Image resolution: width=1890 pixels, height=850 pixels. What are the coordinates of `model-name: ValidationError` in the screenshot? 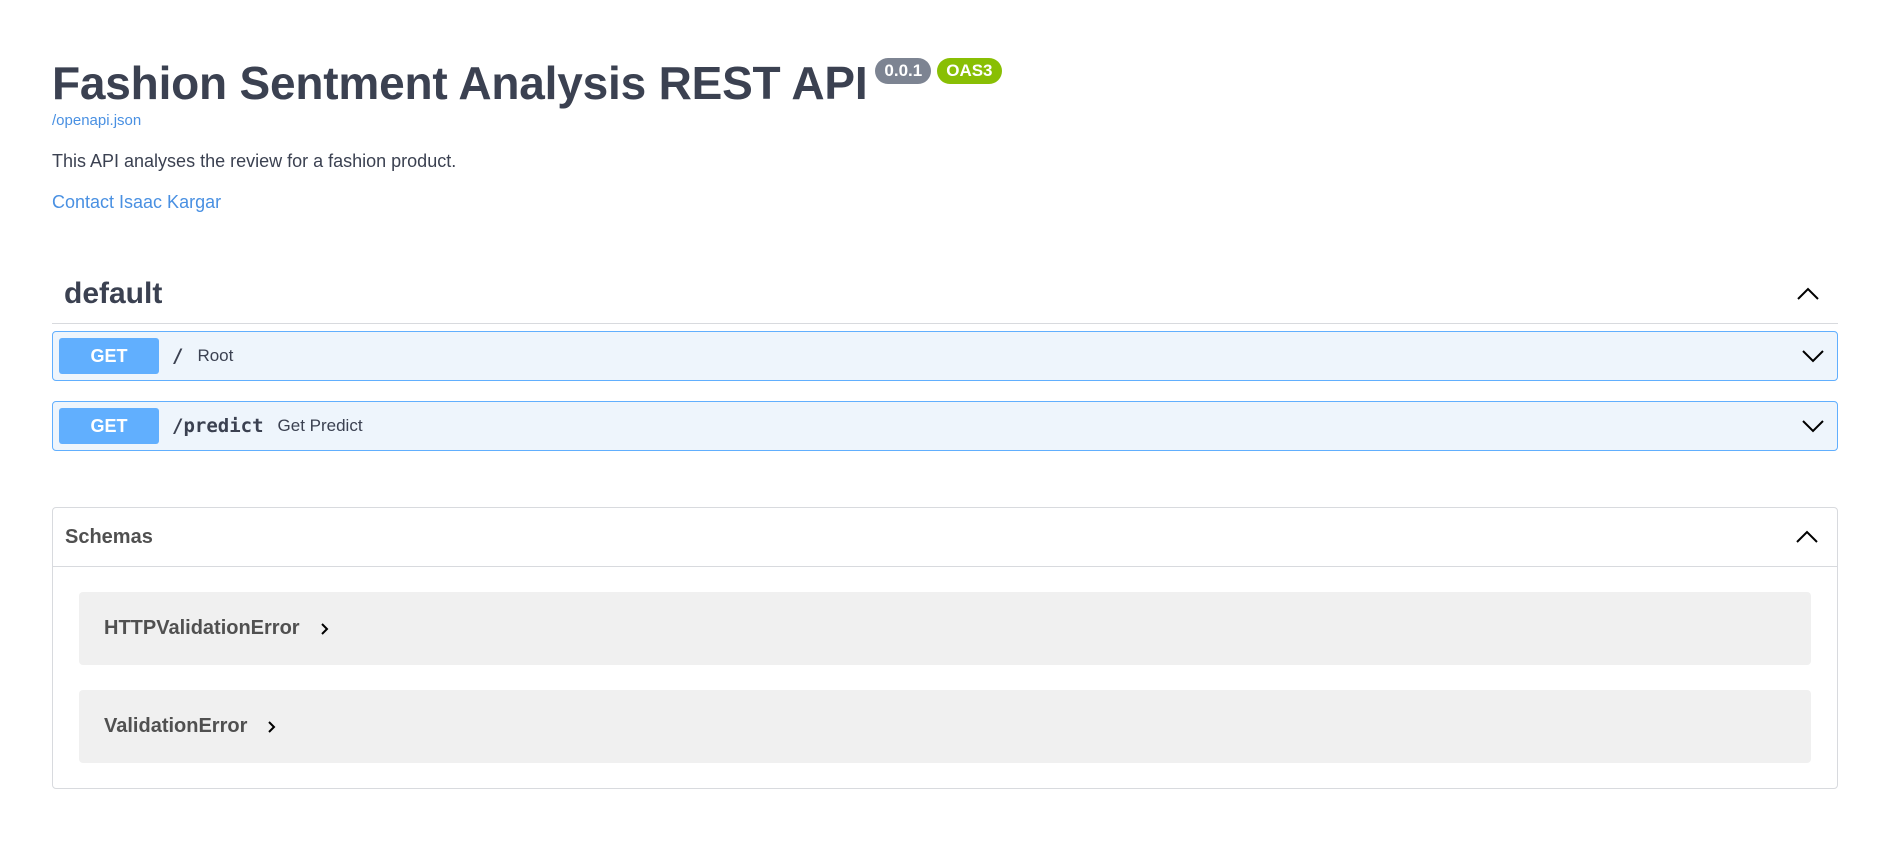 It's located at (176, 726).